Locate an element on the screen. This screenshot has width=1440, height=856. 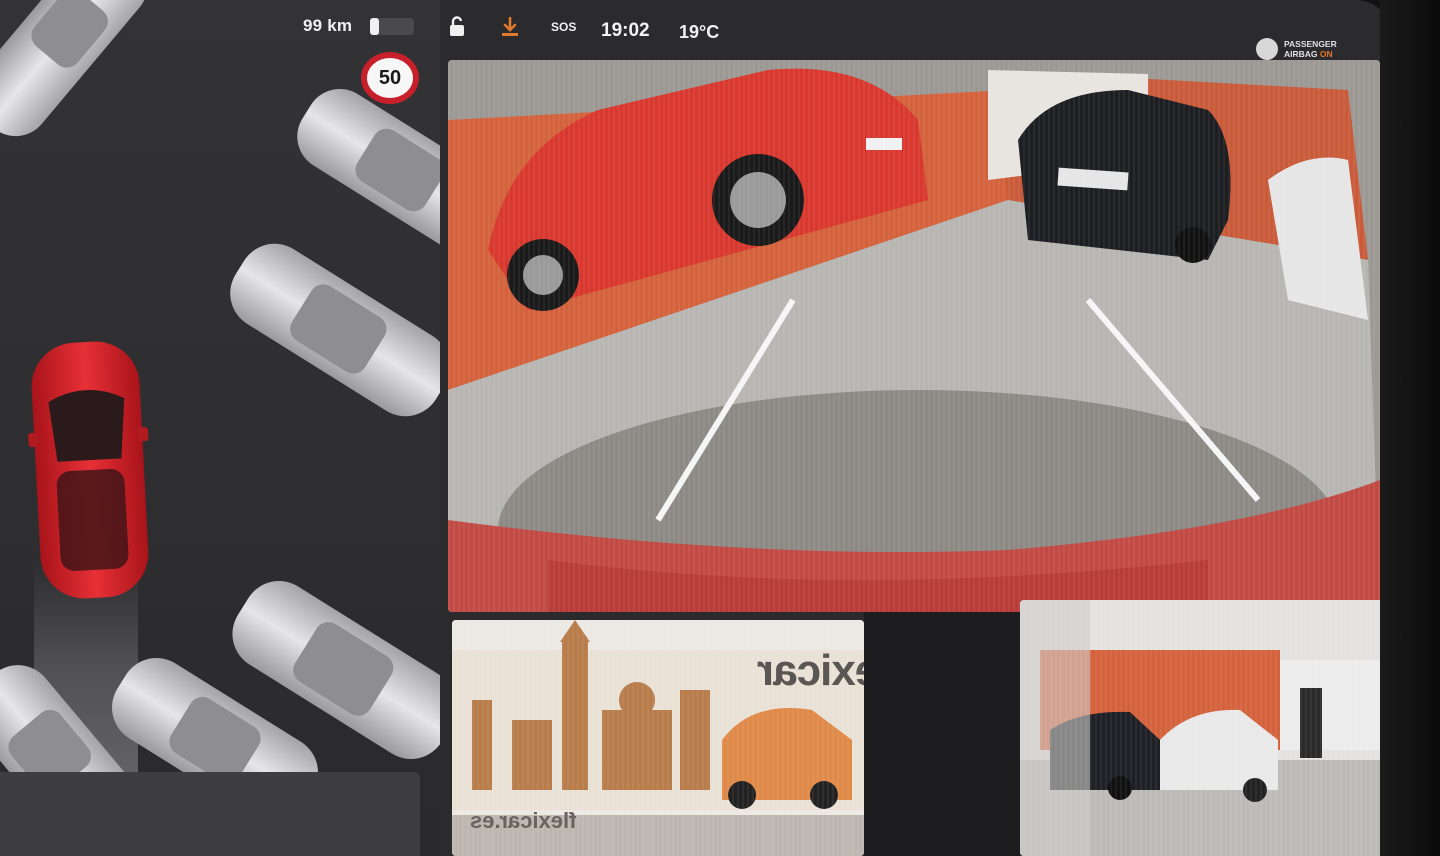
airbag-icon is located at coordinates (1267, 49).